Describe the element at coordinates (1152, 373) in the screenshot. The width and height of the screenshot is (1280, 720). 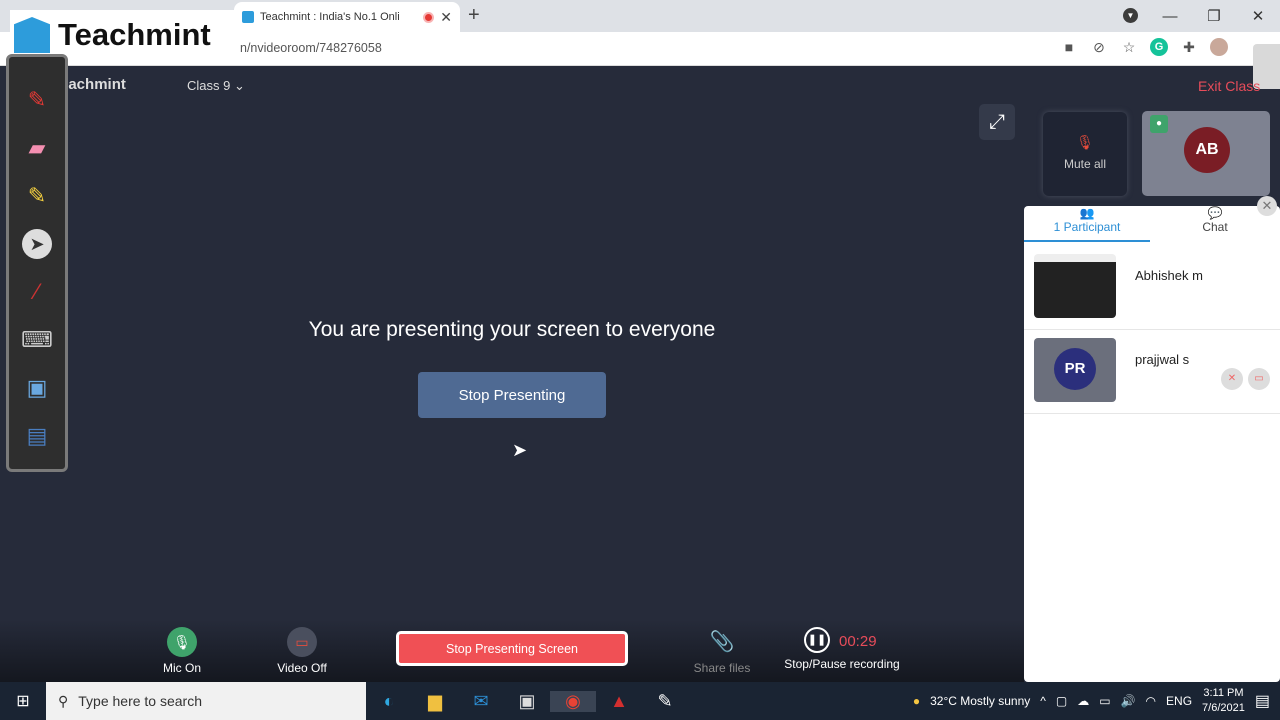
I see `participant-row: PR prajjwal s ✕ ▭` at that location.